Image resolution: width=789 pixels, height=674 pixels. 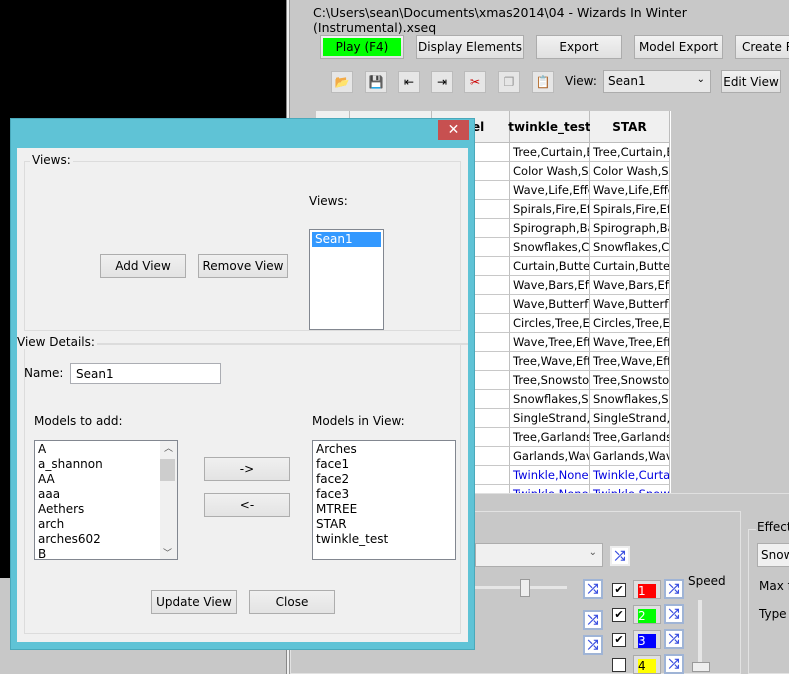 I want to click on add-view-button: Add View, so click(x=143, y=266).